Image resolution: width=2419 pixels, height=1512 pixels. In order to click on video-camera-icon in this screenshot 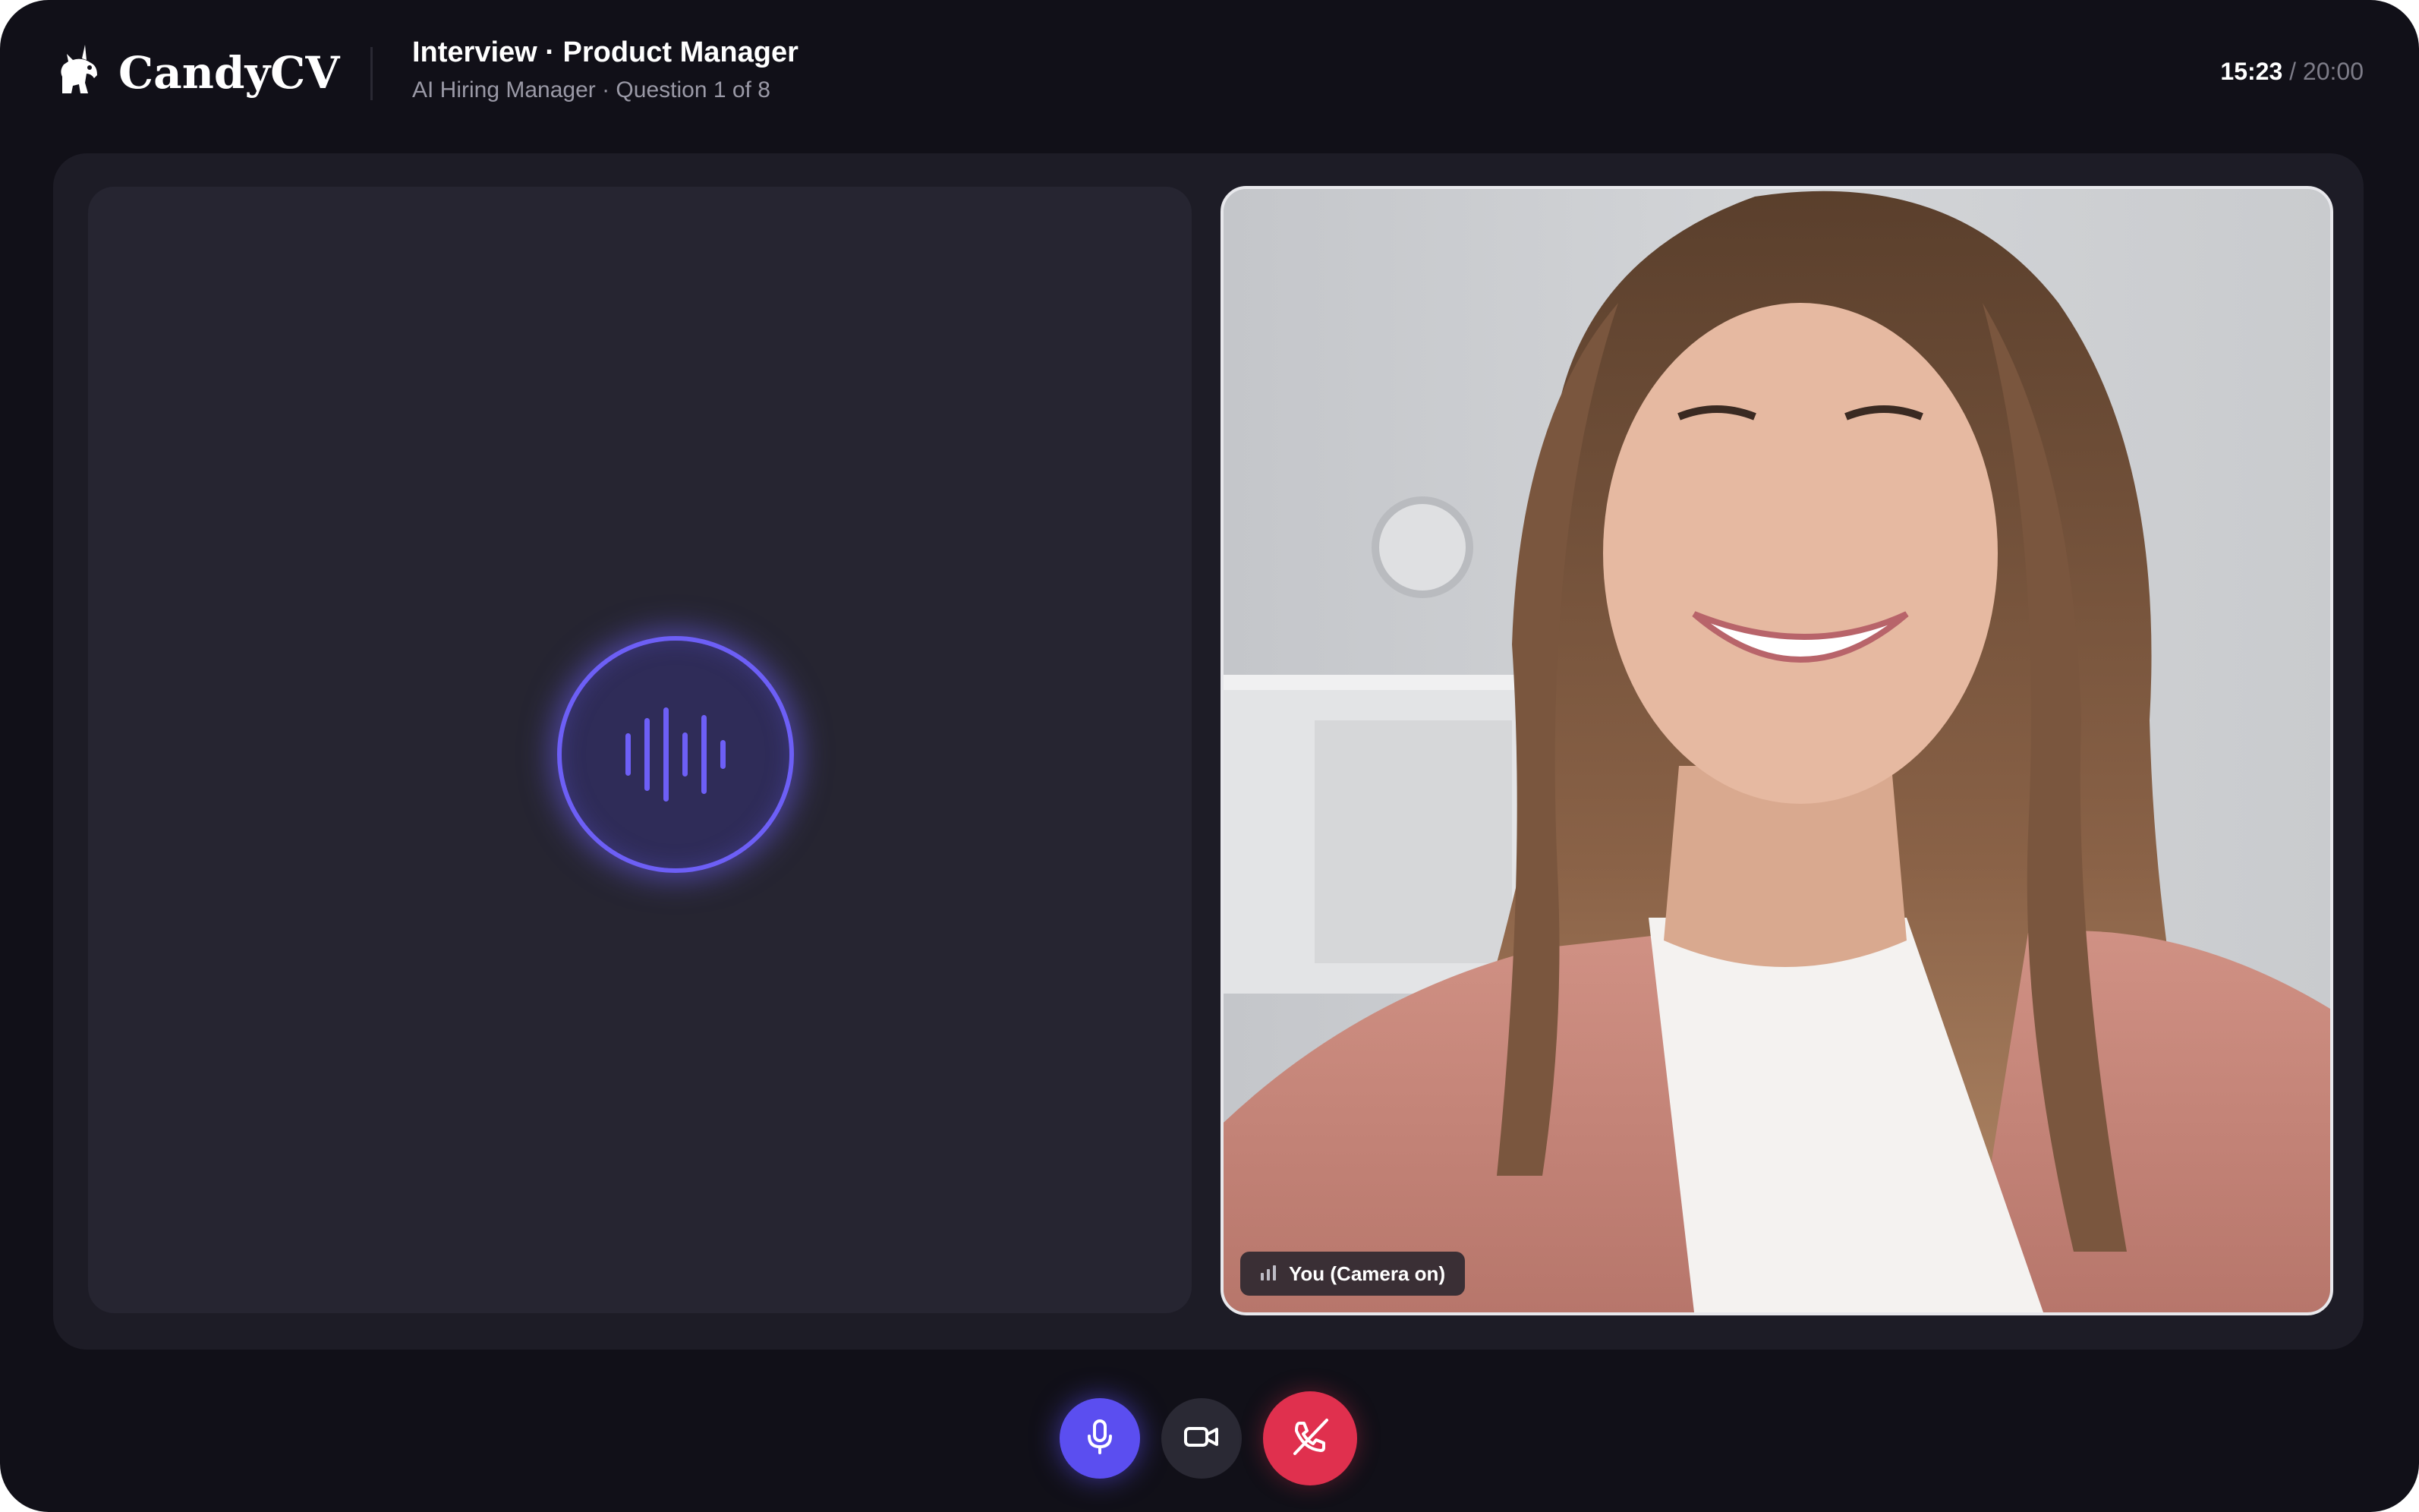, I will do `click(1201, 1438)`.